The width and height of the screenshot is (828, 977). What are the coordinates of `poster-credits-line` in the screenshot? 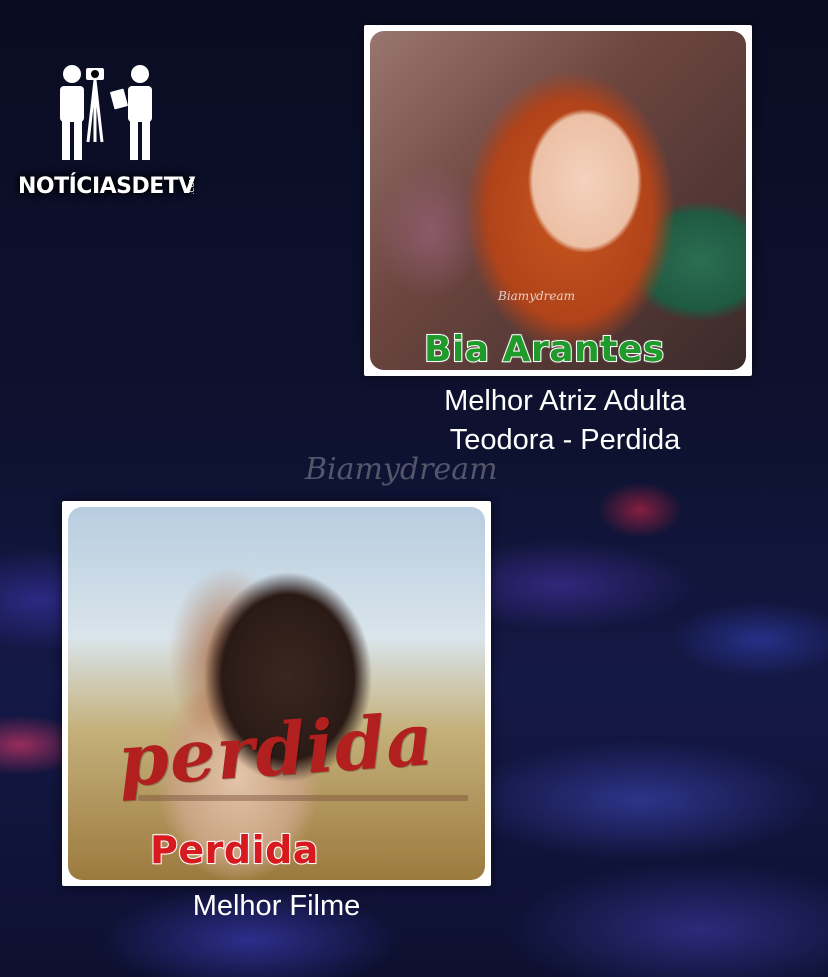 It's located at (303, 798).